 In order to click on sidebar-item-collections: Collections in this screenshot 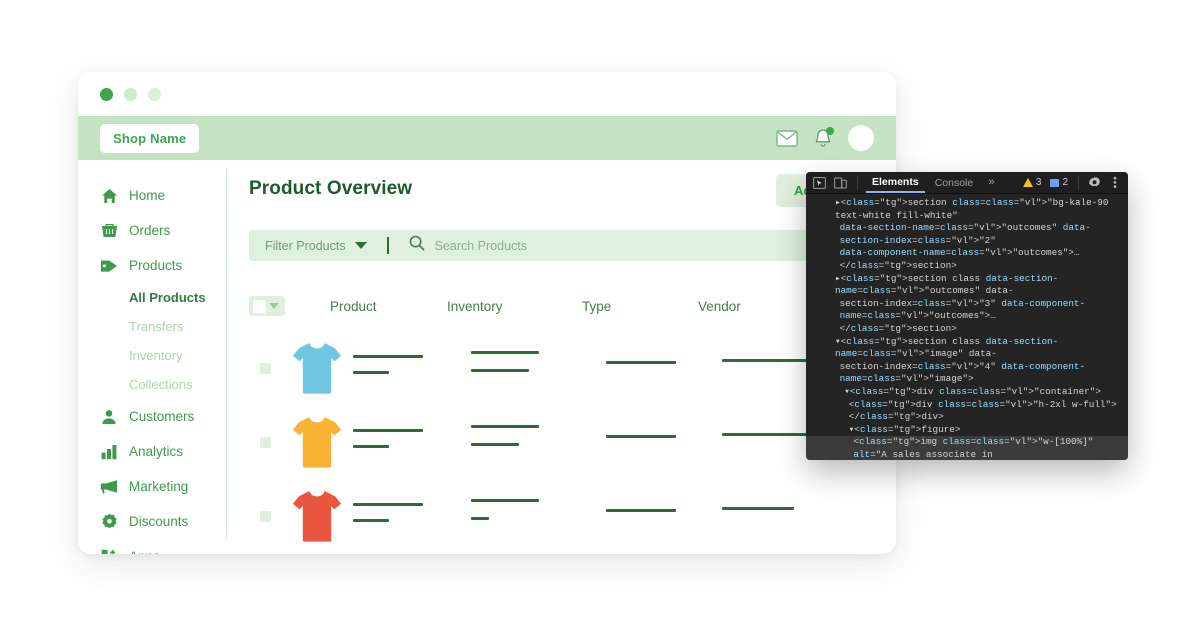, I will do `click(177, 384)`.